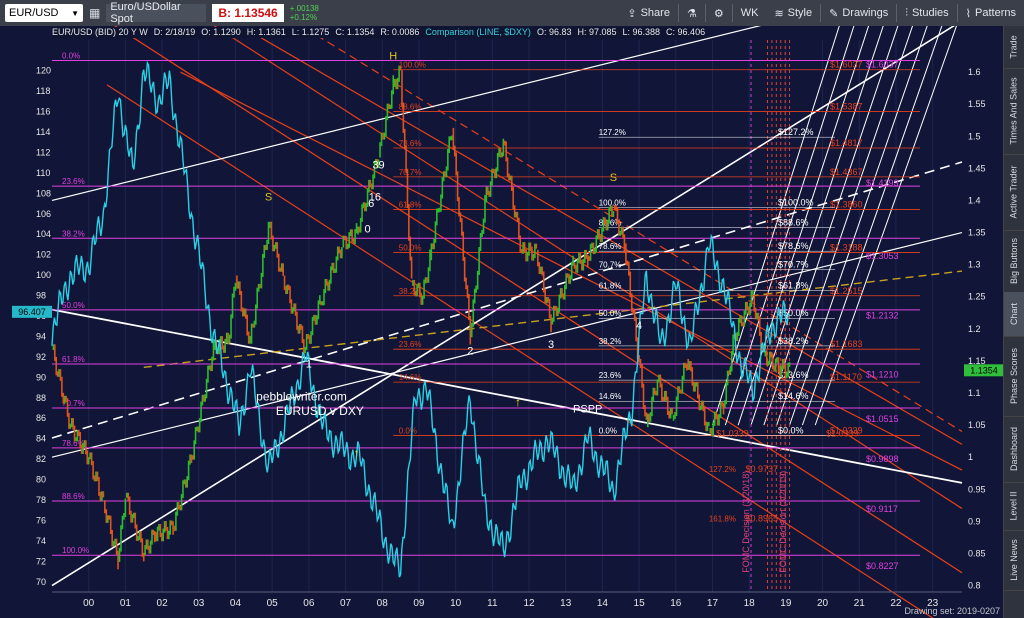 The width and height of the screenshot is (1024, 618). I want to click on x-tick-label: 09, so click(419, 603).